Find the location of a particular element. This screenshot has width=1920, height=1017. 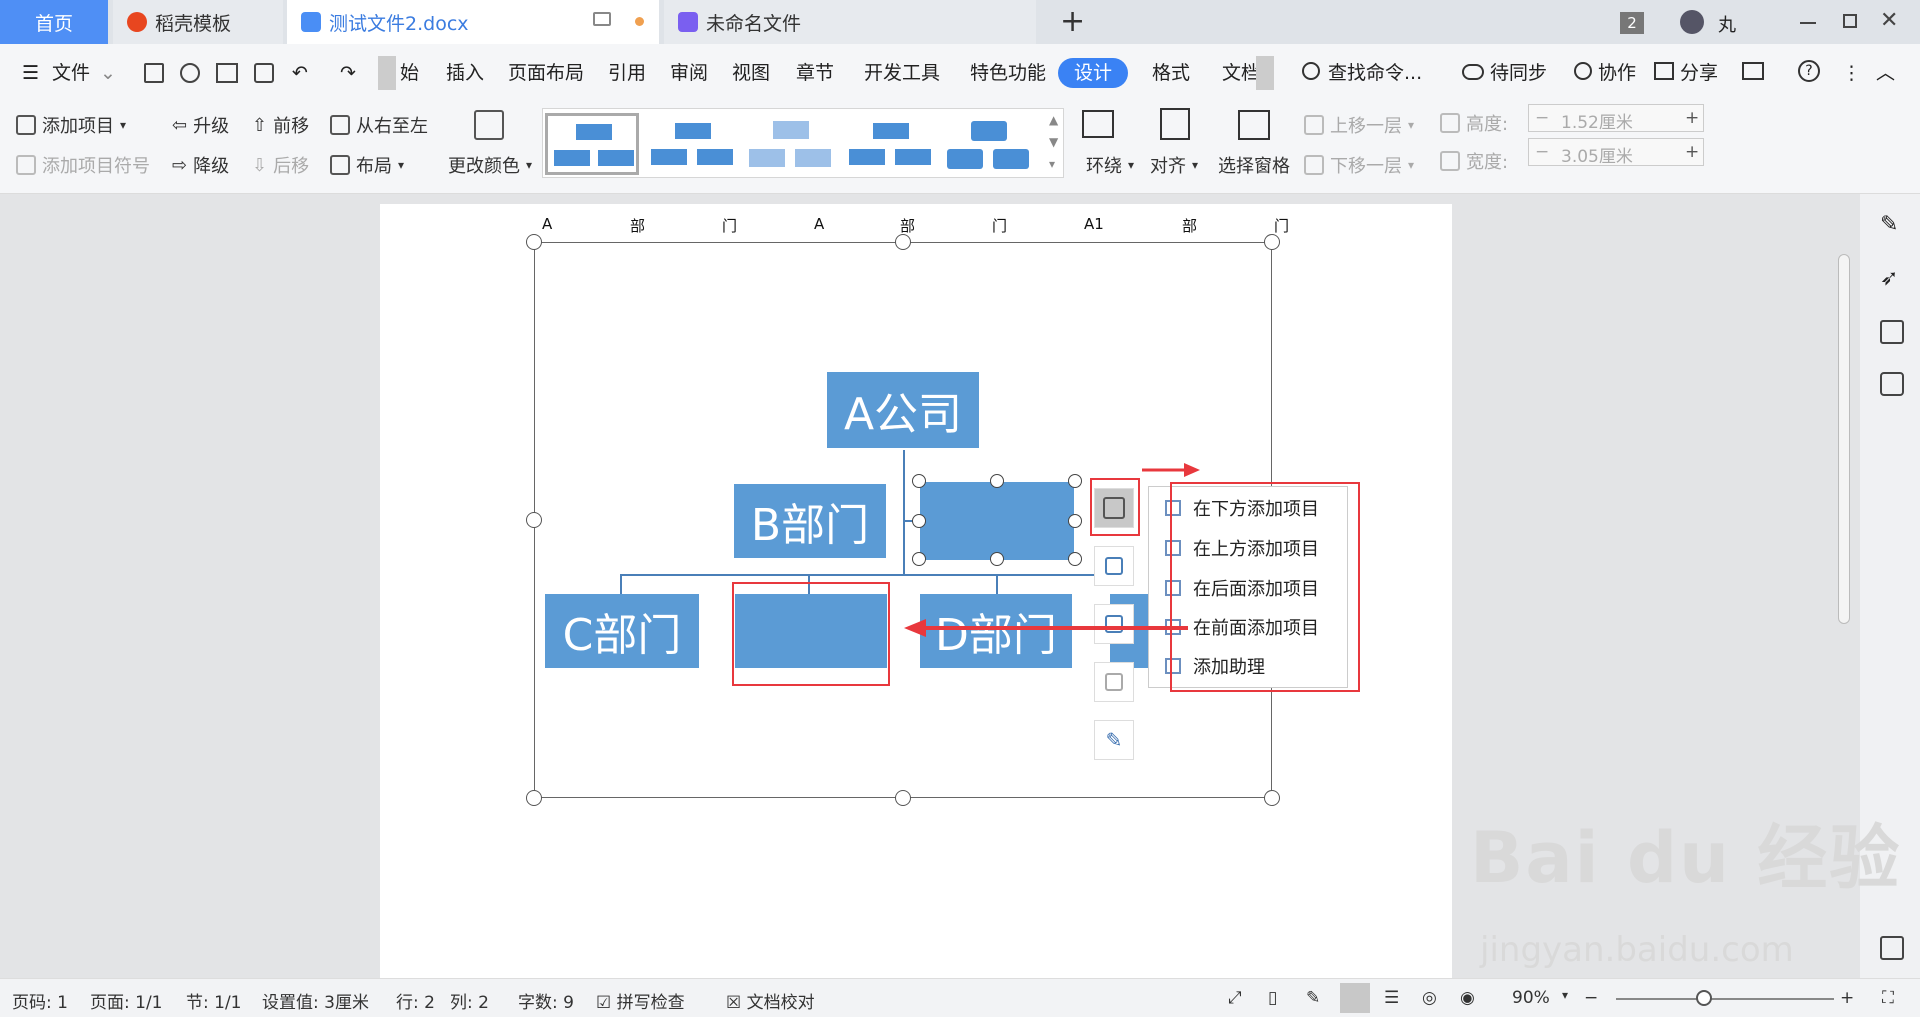

spell-check-button: ☑ 拼写检查 is located at coordinates (640, 1000).